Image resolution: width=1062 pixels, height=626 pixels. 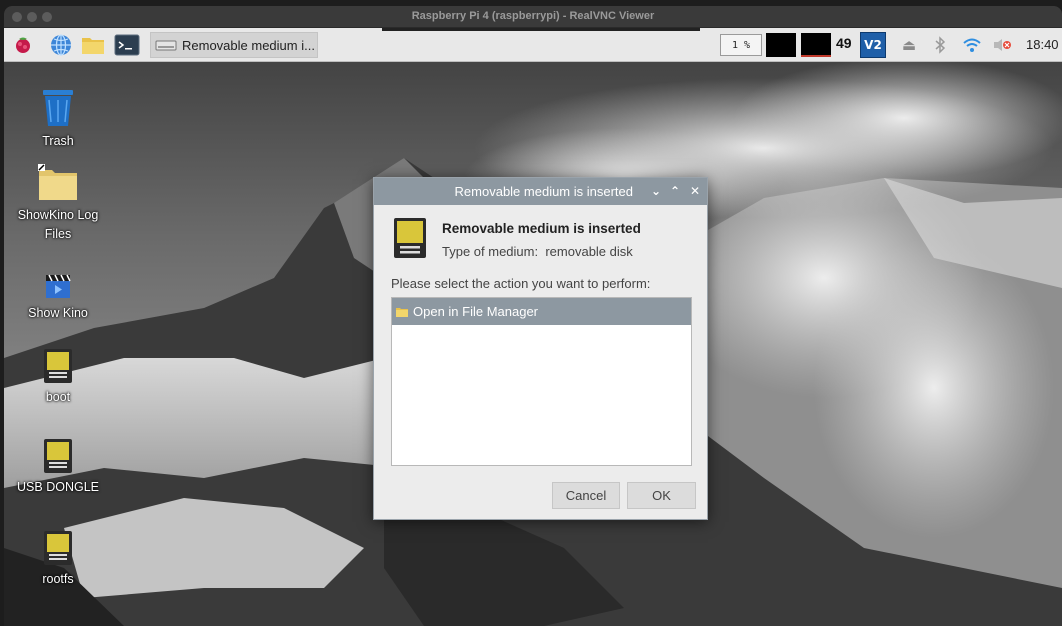 I want to click on cancel-button: Cancel, so click(x=586, y=495).